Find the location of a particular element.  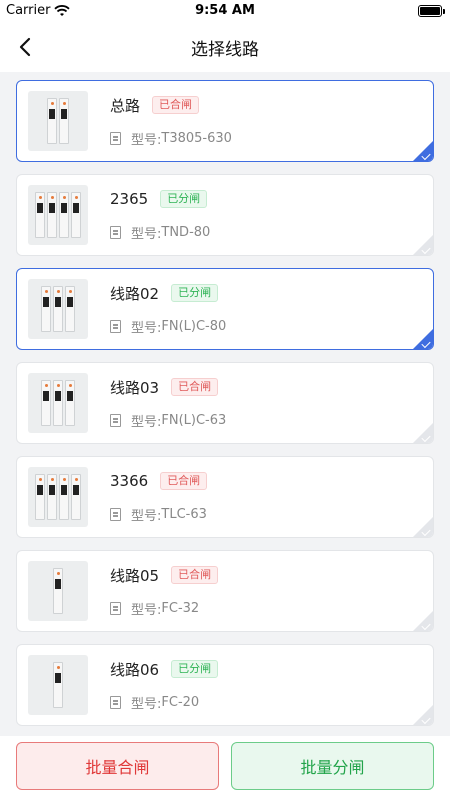

line-info: 3366 已合闸型号: TLC-63 is located at coordinates (271, 490).